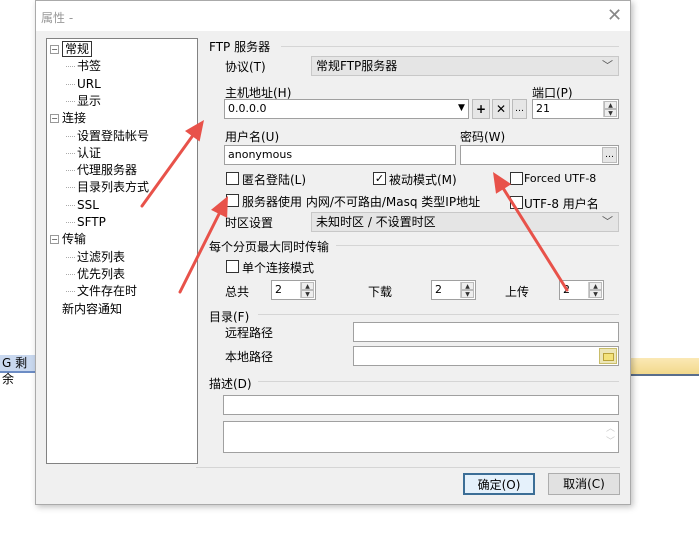  I want to click on tree-item: 设置登陆帐号, so click(113, 136).